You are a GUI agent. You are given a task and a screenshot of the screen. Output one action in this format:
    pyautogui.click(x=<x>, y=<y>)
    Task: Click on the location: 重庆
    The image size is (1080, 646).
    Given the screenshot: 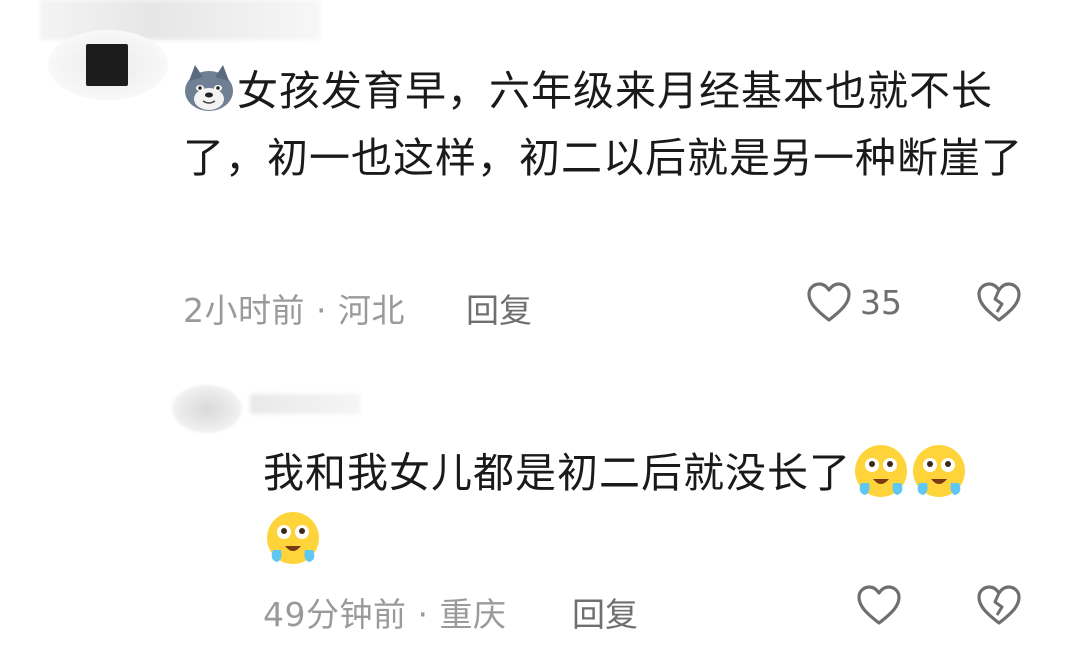 What is the action you would take?
    pyautogui.click(x=473, y=614)
    